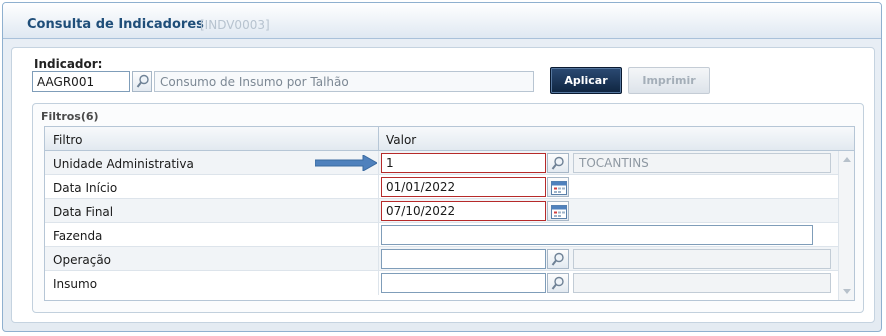 The height and width of the screenshot is (336, 886). I want to click on indicador-description-field: Consumo de Insumo por Talhão, so click(344, 81).